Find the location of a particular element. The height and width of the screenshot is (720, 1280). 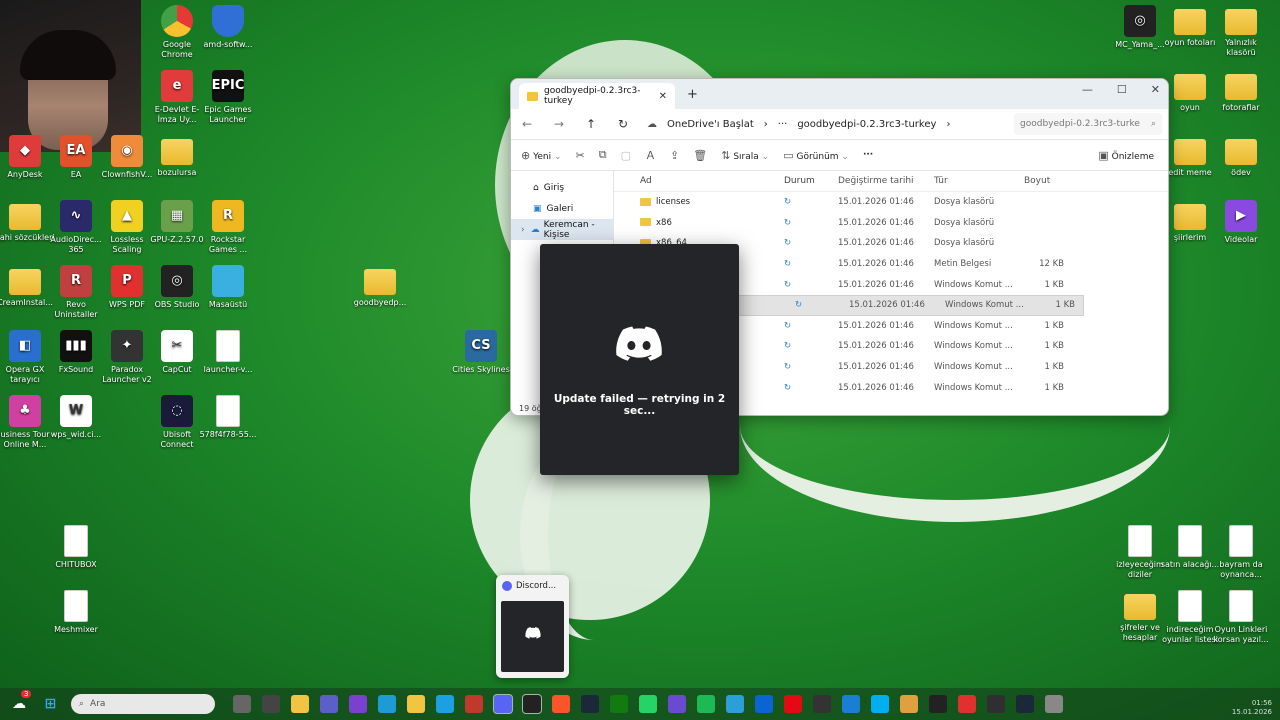

store-icon is located at coordinates (444, 704).